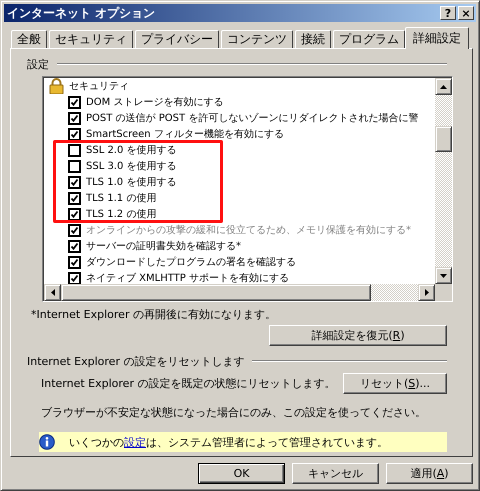 The width and height of the screenshot is (480, 491). I want to click on checkbox-label: ダウンロードしたプログラムの署名を確認する, so click(191, 262).